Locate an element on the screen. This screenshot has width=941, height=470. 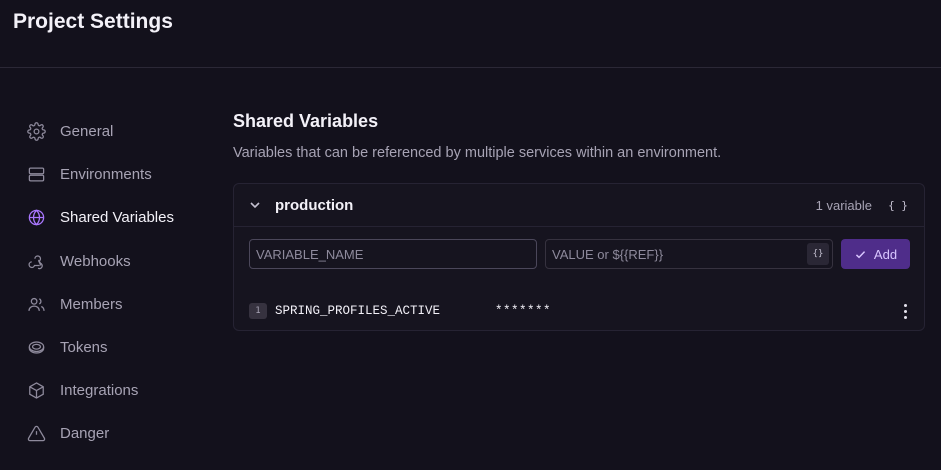
sidebar-item-members: Members is located at coordinates (121, 304).